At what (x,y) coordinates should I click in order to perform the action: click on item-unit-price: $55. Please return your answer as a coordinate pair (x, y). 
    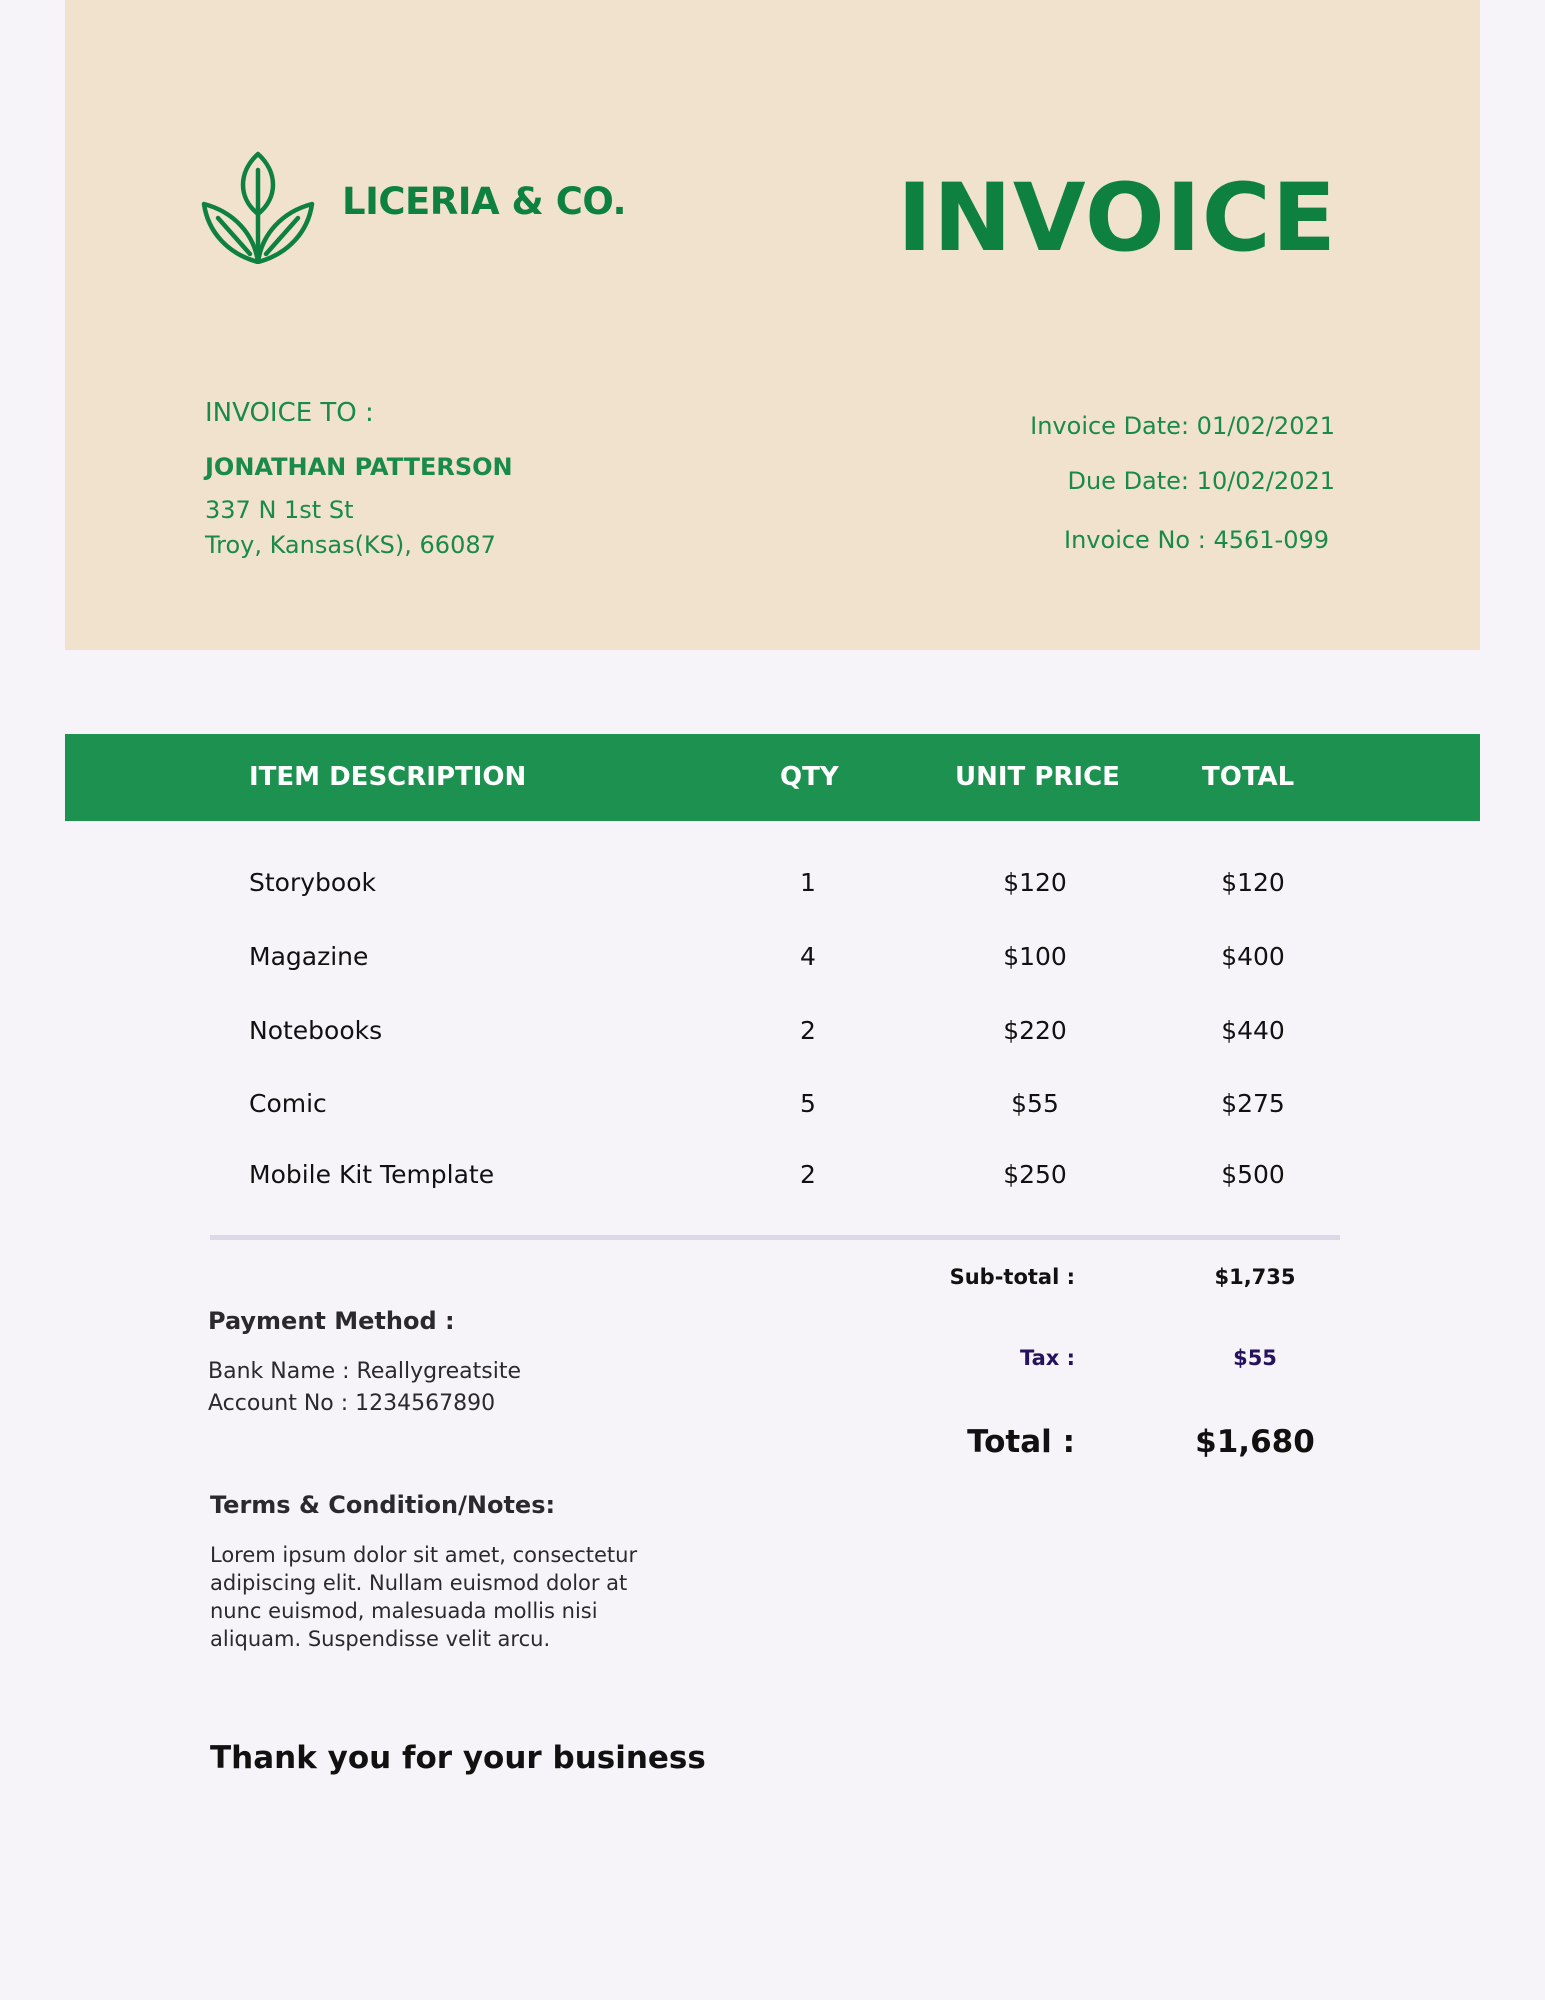
    Looking at the image, I should click on (1035, 1103).